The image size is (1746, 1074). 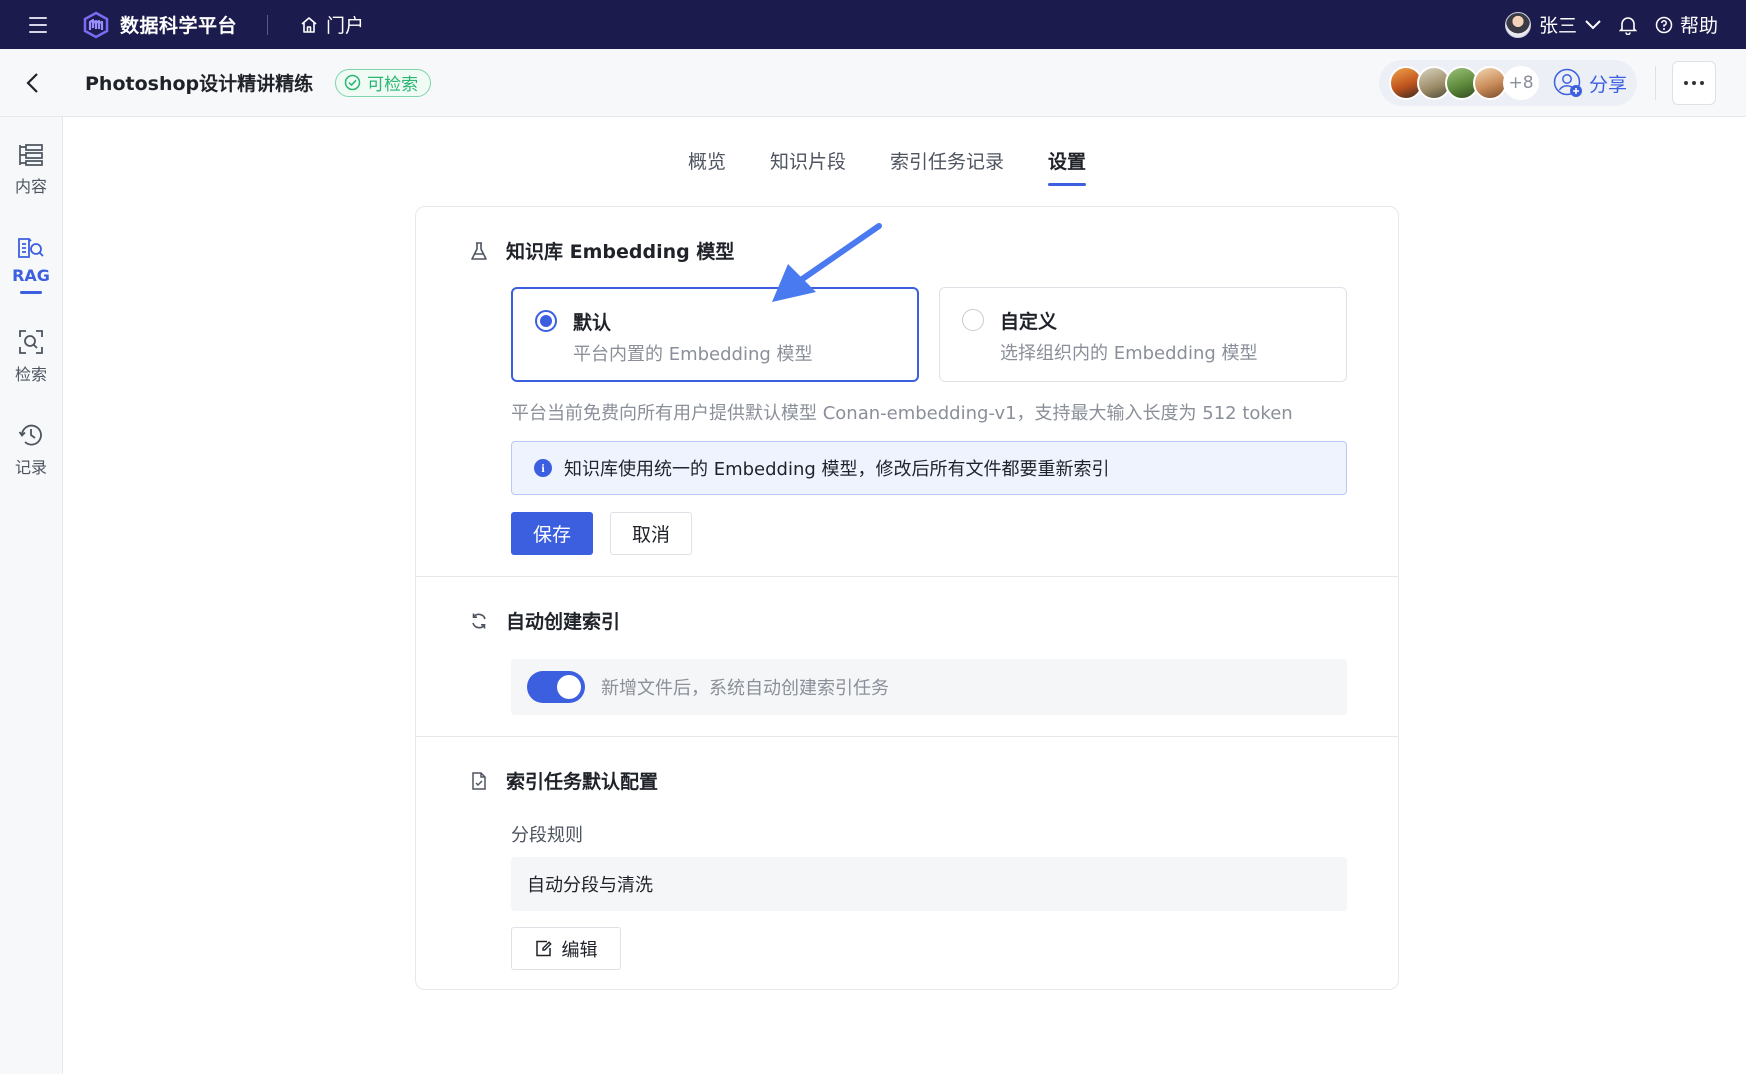 What do you see at coordinates (31, 265) in the screenshot?
I see `sidebar-item-rag: RAG` at bounding box center [31, 265].